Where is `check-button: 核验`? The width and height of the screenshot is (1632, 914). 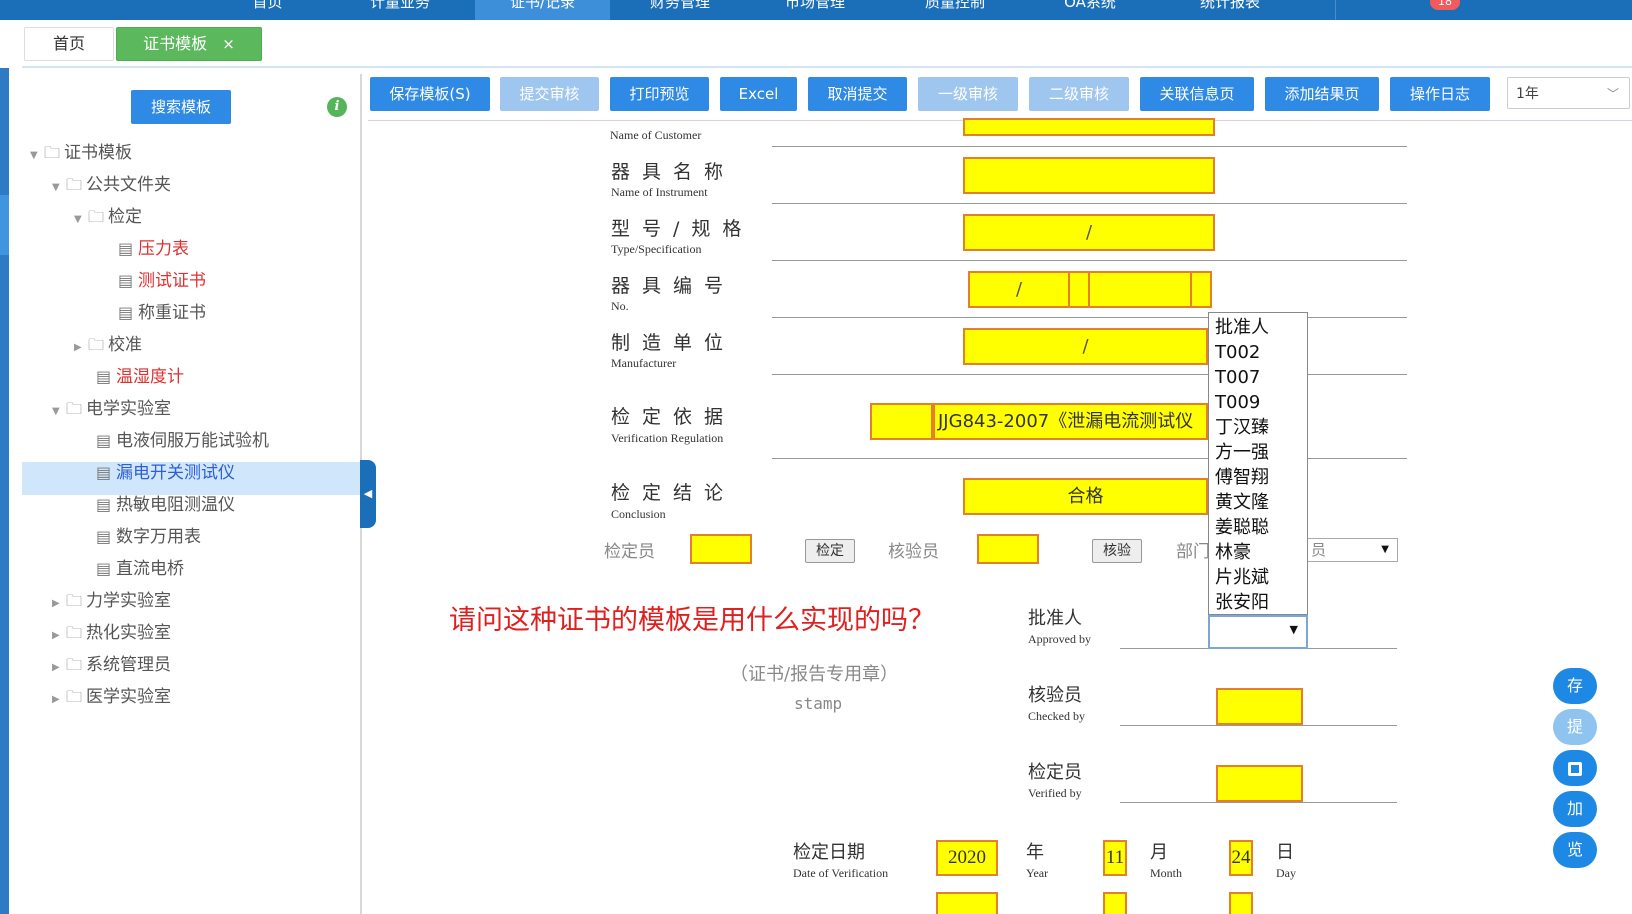 check-button: 核验 is located at coordinates (1117, 551).